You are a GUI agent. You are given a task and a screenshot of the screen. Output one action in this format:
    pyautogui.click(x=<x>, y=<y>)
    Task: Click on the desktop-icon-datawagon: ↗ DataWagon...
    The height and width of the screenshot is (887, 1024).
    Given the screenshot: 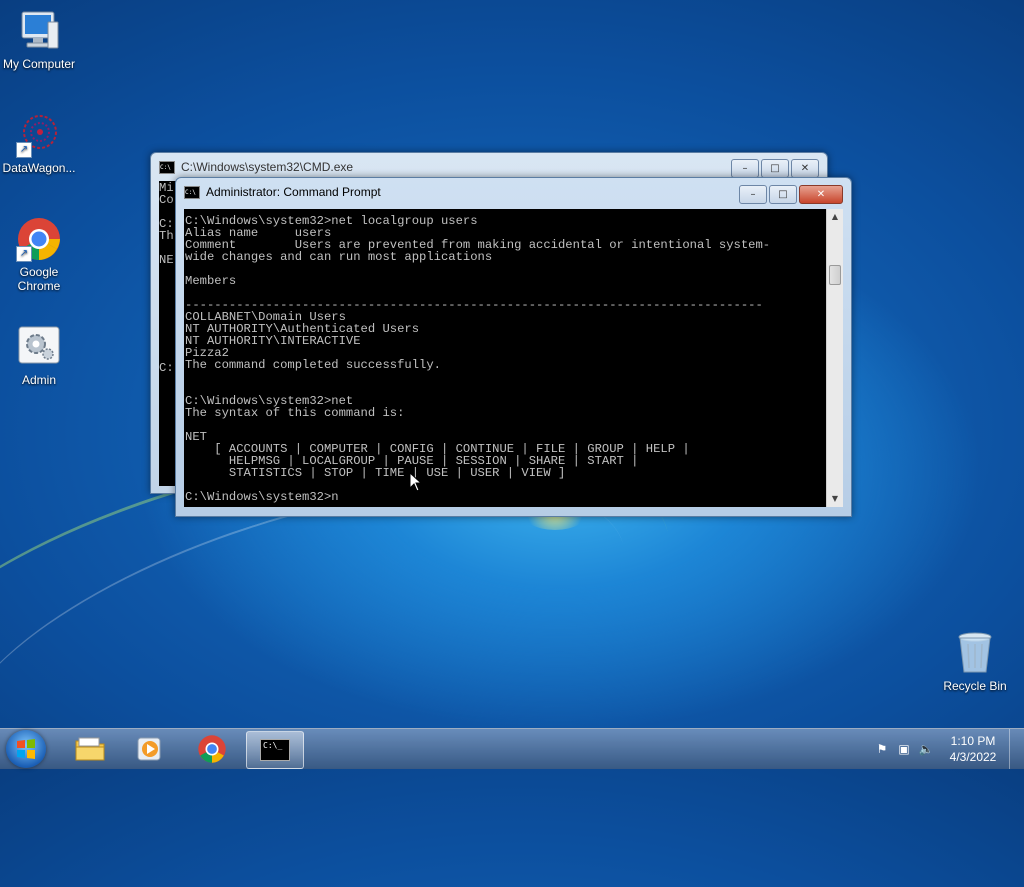 What is the action you would take?
    pyautogui.click(x=40, y=143)
    